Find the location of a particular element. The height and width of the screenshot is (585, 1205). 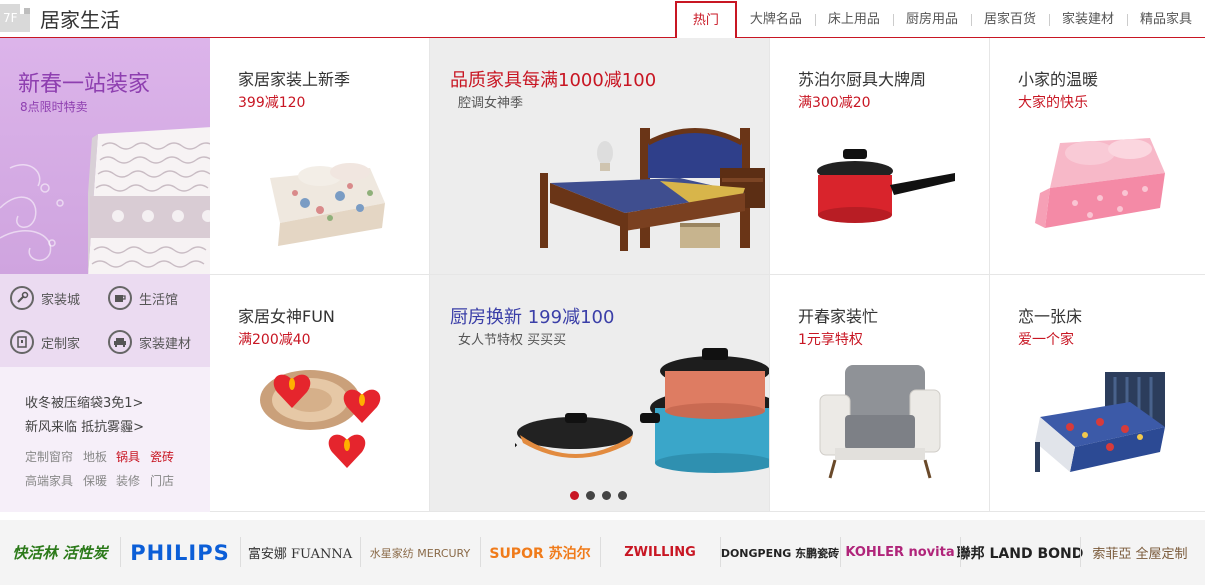

brand-logo-text: 聯邦 LAND BOND is located at coordinates (1020, 553).